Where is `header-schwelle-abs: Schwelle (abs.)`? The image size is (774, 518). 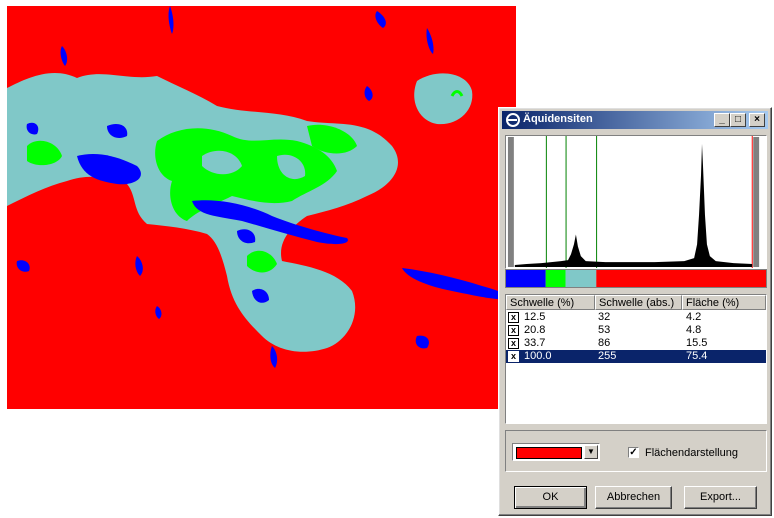 header-schwelle-abs: Schwelle (abs.) is located at coordinates (638, 302).